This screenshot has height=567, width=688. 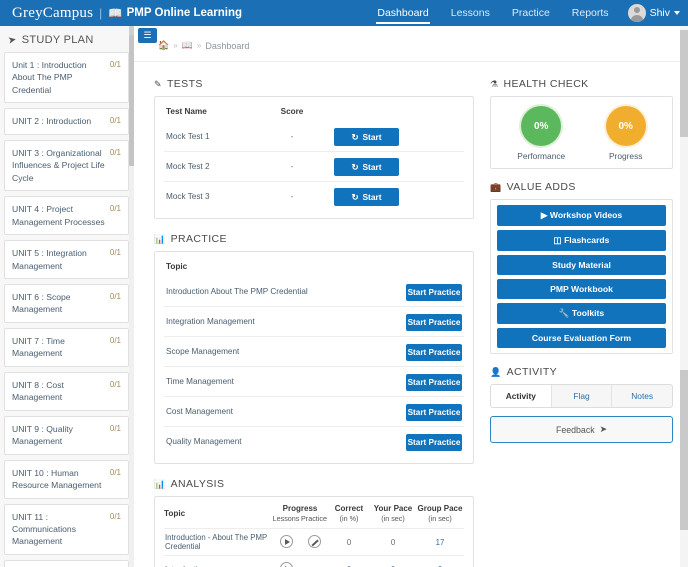 I want to click on flashcards-button: ◫ Flashcards, so click(x=581, y=240).